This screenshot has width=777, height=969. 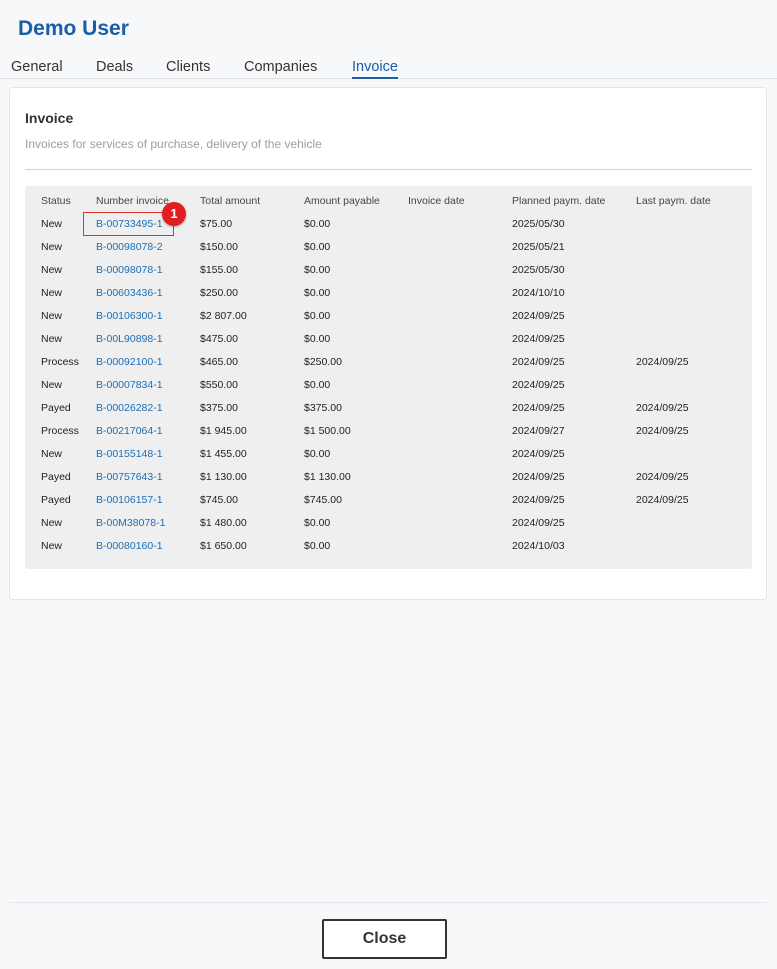 What do you see at coordinates (388, 527) in the screenshot?
I see `table-row: New B-00M38078-1 $1 480.00 $0.00 2024/09/25` at bounding box center [388, 527].